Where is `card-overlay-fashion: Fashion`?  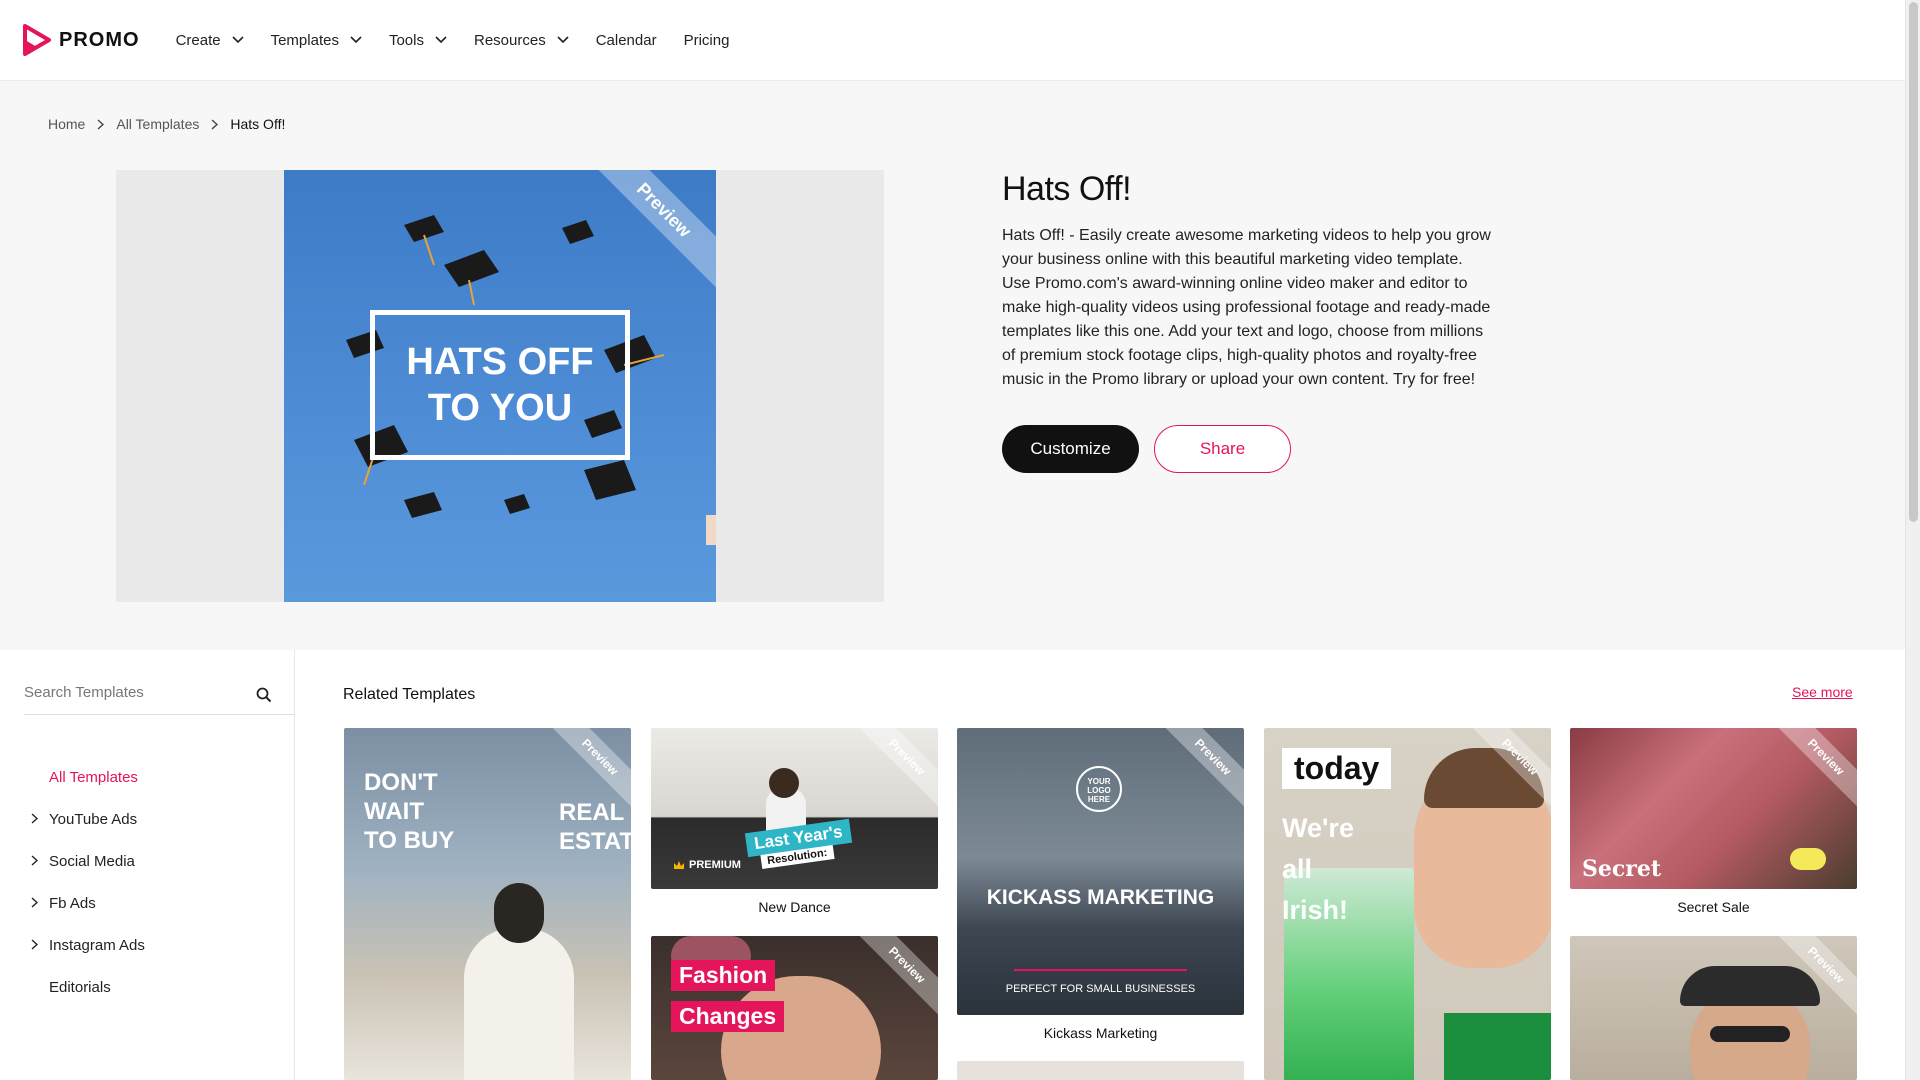
card-overlay-fashion: Fashion is located at coordinates (723, 975).